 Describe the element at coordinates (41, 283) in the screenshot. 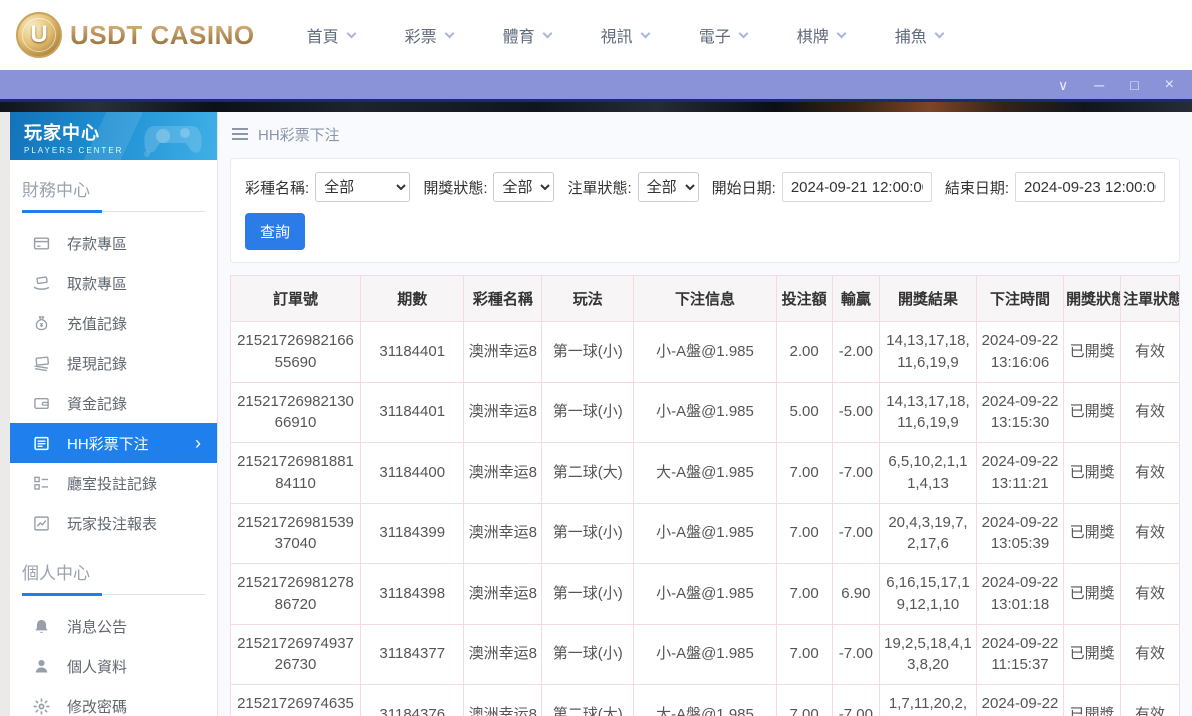

I see `withdraw-hand-icon` at that location.